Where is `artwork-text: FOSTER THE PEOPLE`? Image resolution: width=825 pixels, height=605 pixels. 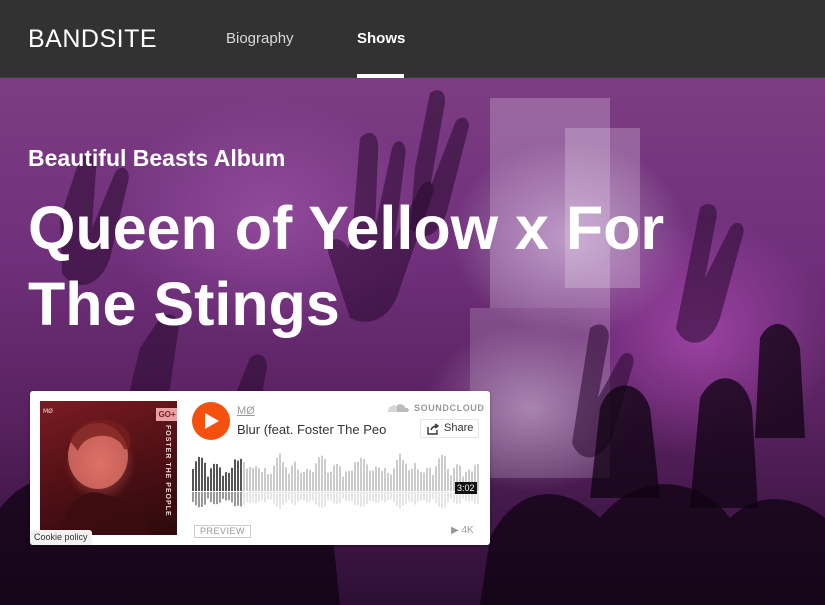
artwork-text: FOSTER THE PEOPLE is located at coordinates (167, 471).